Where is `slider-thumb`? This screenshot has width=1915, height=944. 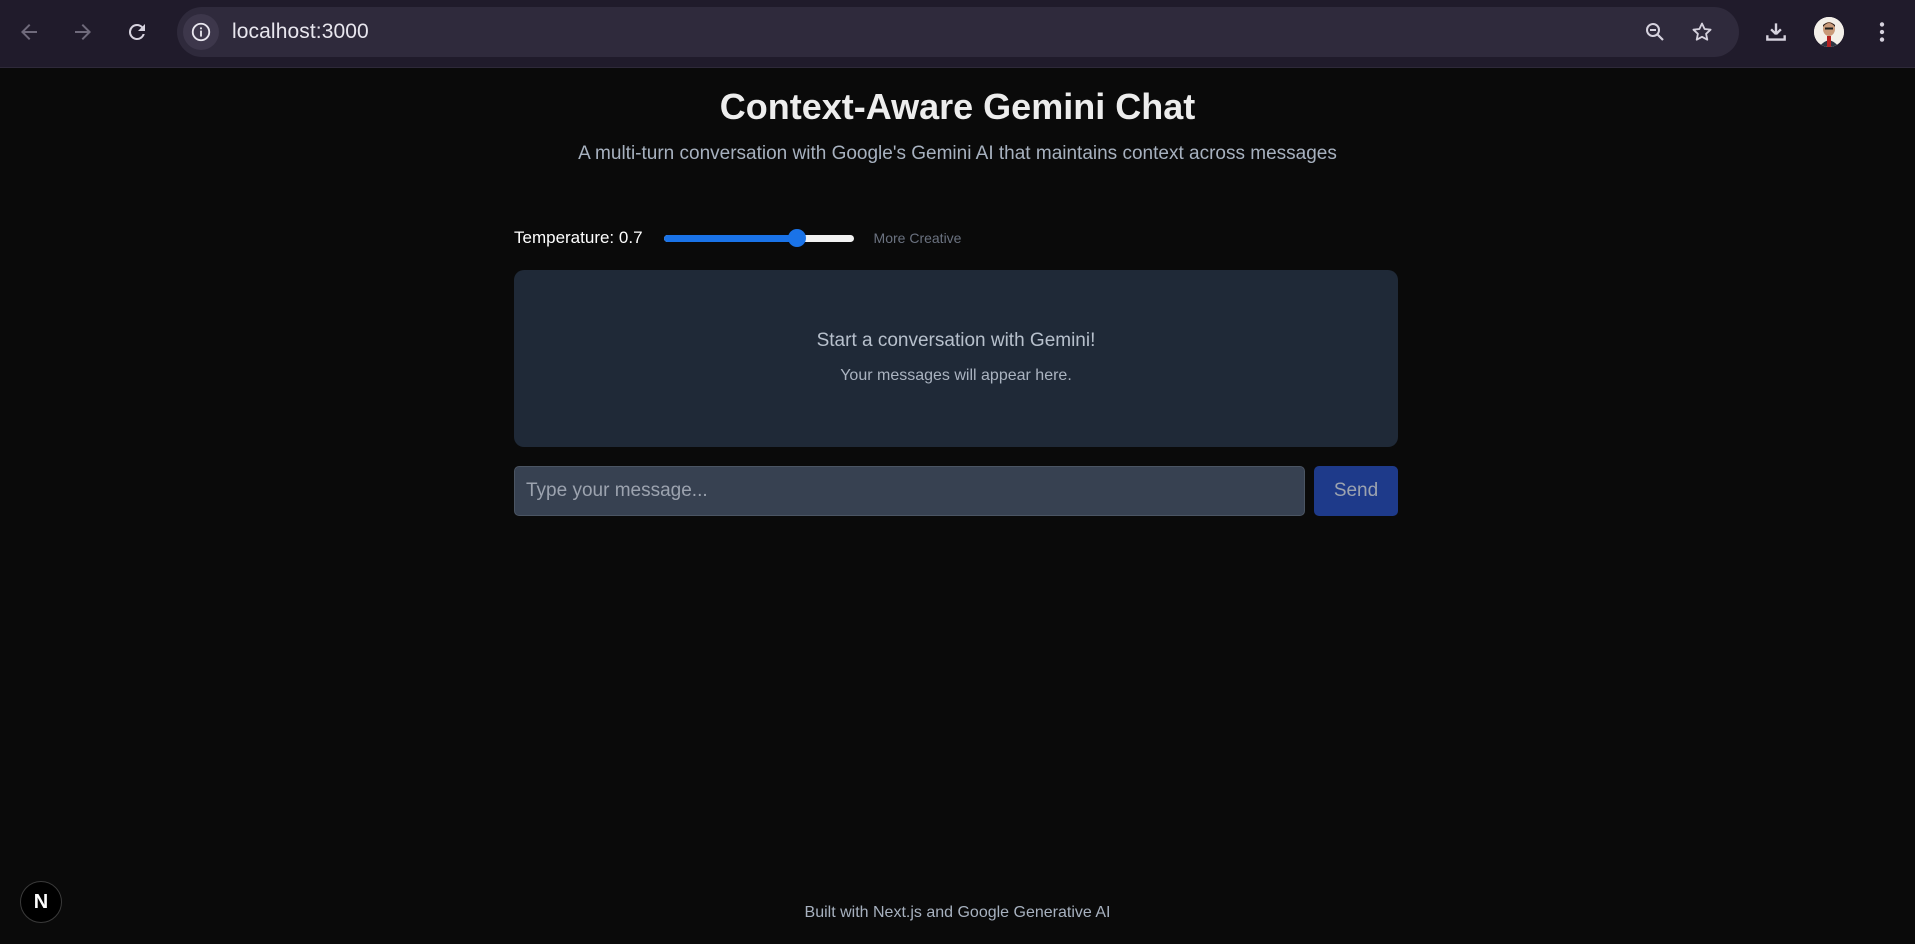
slider-thumb is located at coordinates (796, 238).